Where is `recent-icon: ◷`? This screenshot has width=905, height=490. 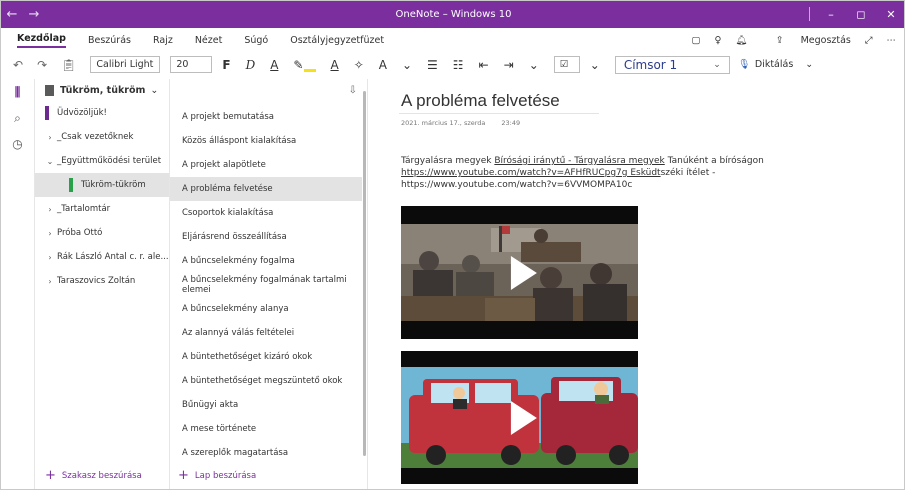 recent-icon: ◷ is located at coordinates (17, 144).